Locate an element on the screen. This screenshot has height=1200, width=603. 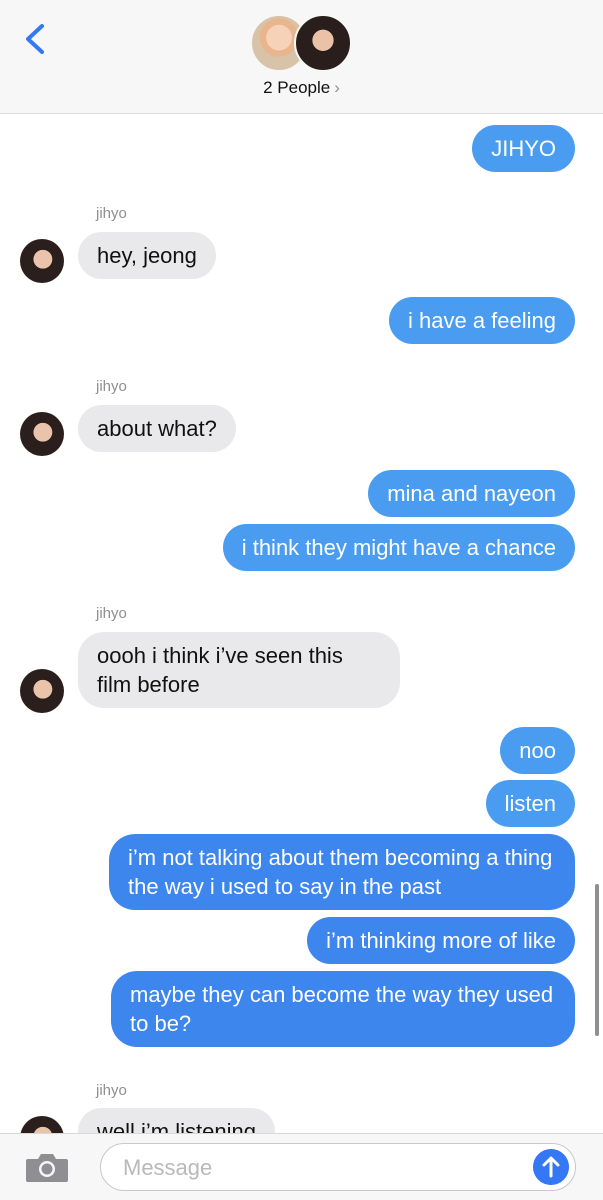
send-arrow-icon is located at coordinates (551, 1167).